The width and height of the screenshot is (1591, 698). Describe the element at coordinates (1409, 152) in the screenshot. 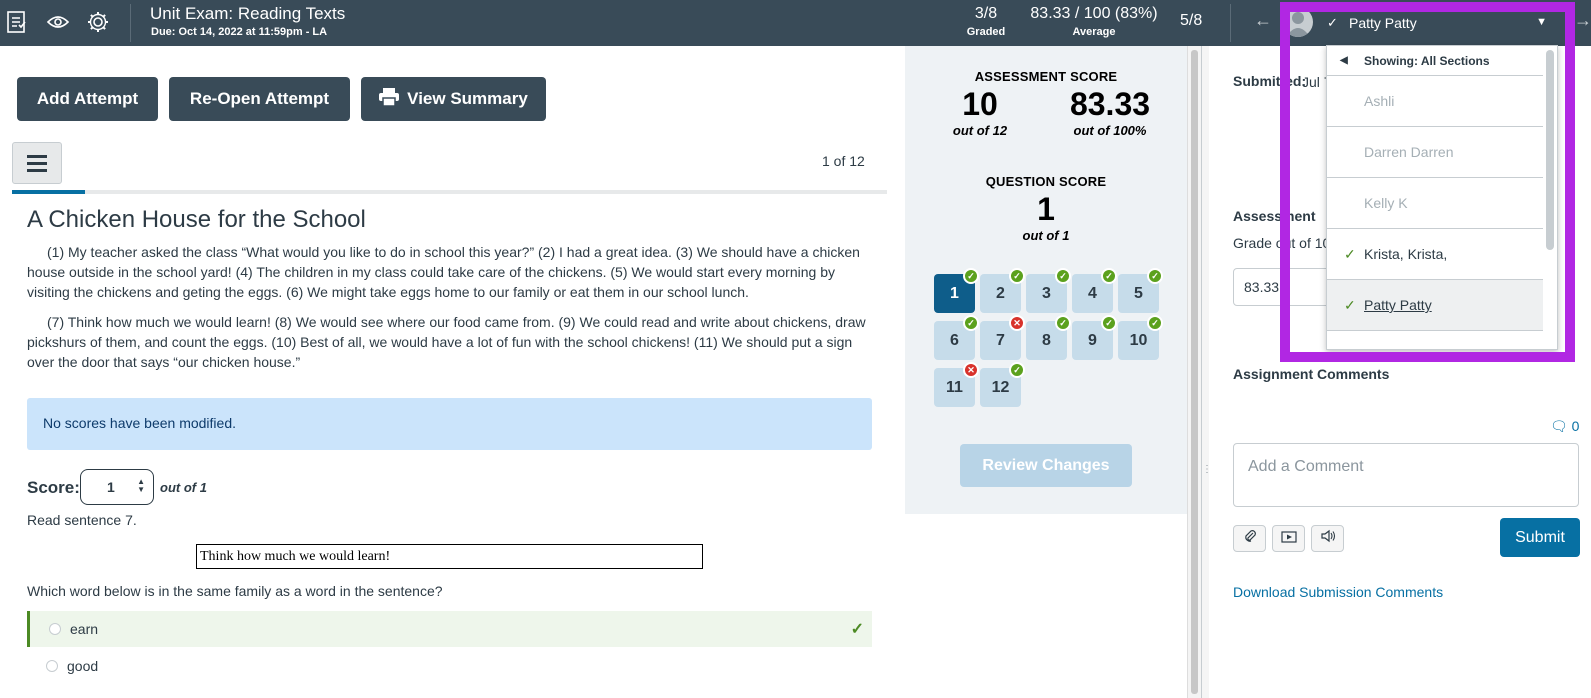

I see `student-option-name: Darren Darren` at that location.